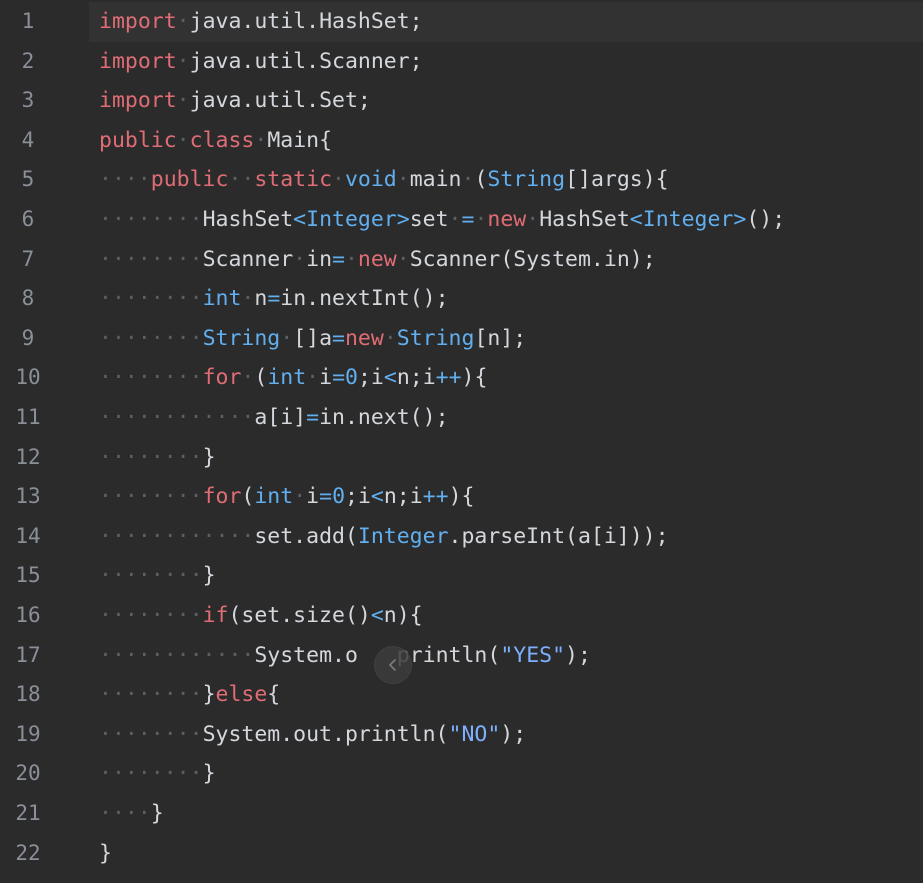  I want to click on code-line: 9 ········String·[]a=new·String[n];, so click(461, 339).